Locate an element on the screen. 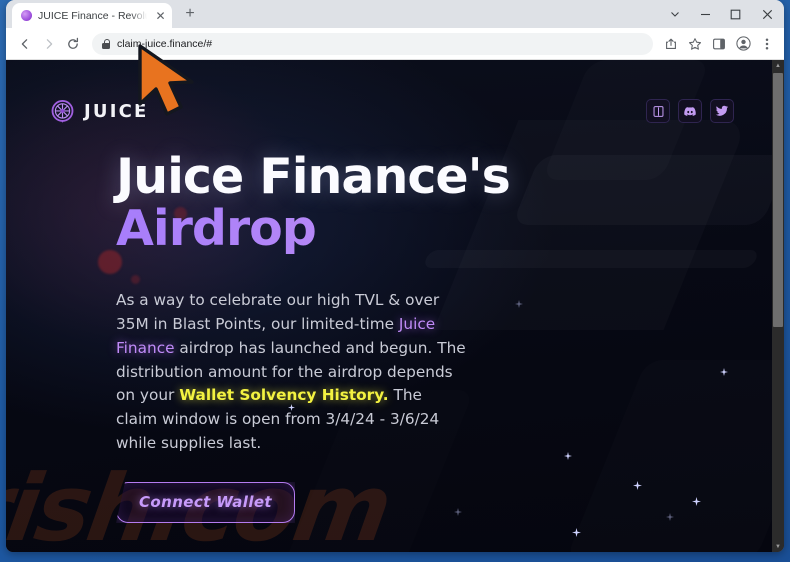 The height and width of the screenshot is (562, 790). lock-icon is located at coordinates (106, 43).